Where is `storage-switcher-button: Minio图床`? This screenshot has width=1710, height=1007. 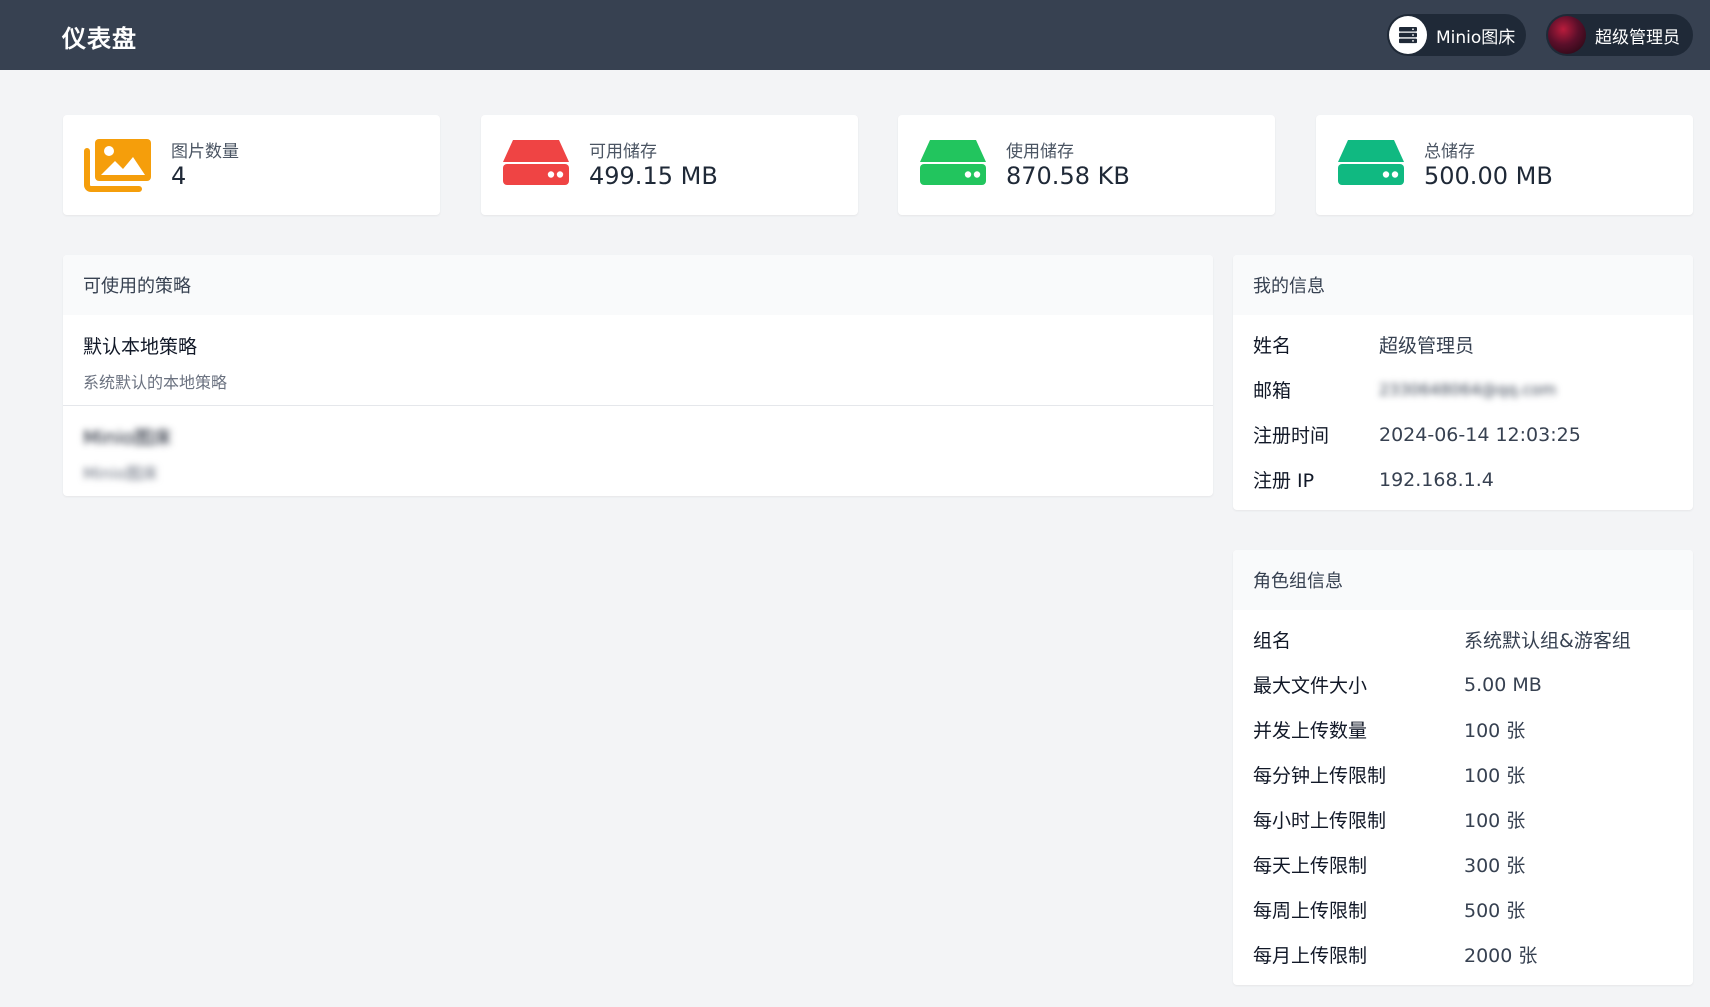
storage-switcher-button: Minio图床 is located at coordinates (1456, 35).